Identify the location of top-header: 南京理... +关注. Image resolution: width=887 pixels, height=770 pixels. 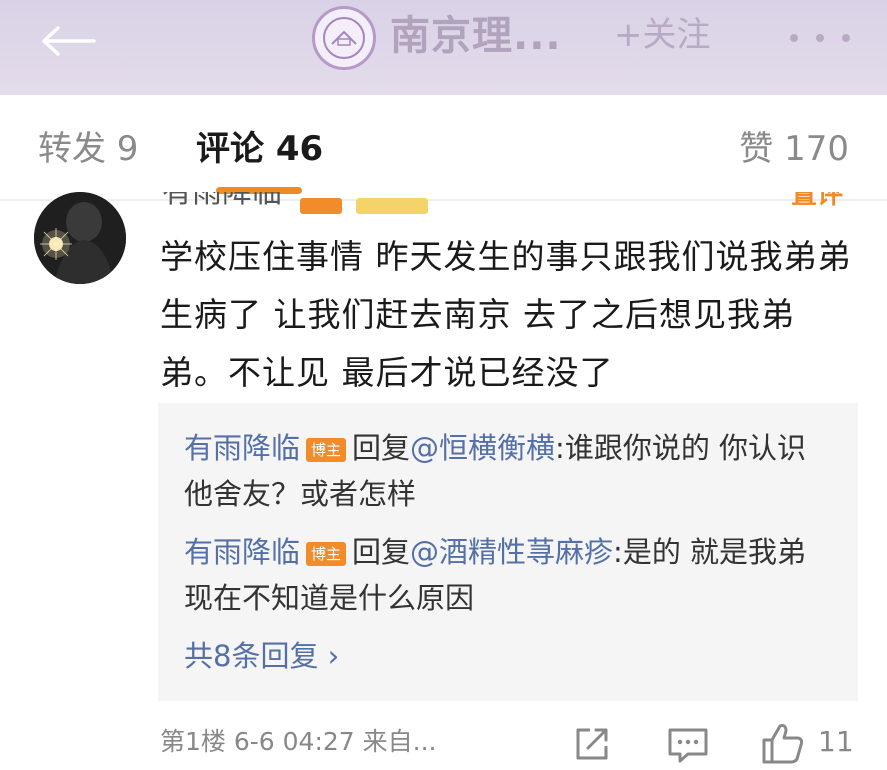
(443, 47).